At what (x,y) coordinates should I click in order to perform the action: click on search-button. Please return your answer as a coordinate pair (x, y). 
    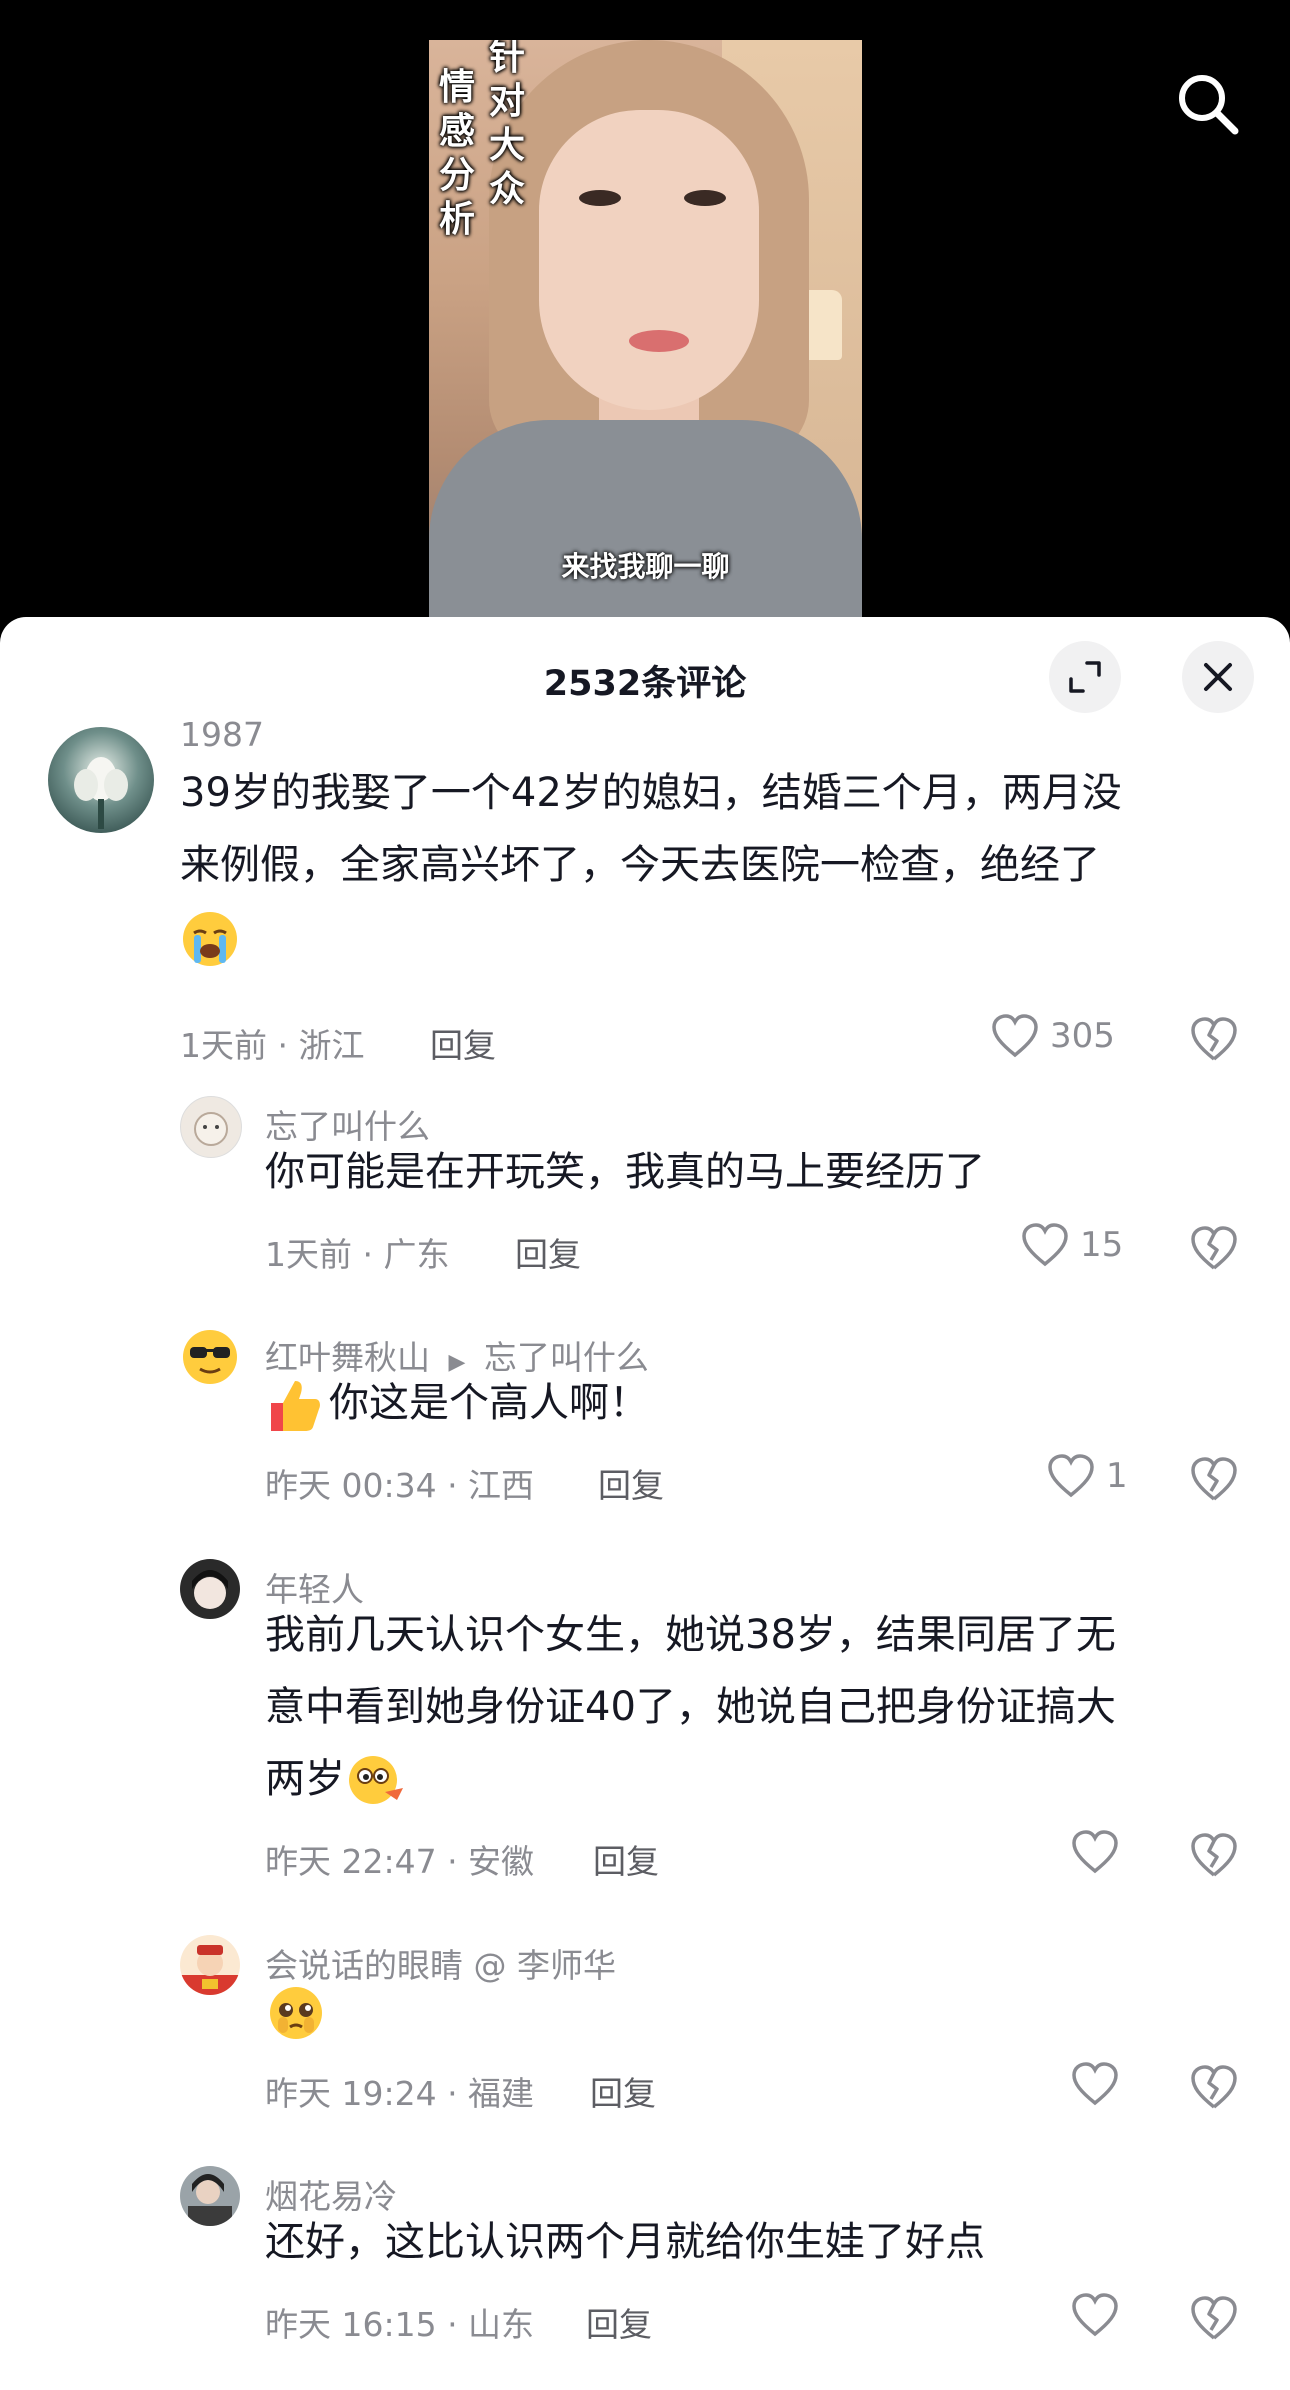
    Looking at the image, I should click on (1208, 104).